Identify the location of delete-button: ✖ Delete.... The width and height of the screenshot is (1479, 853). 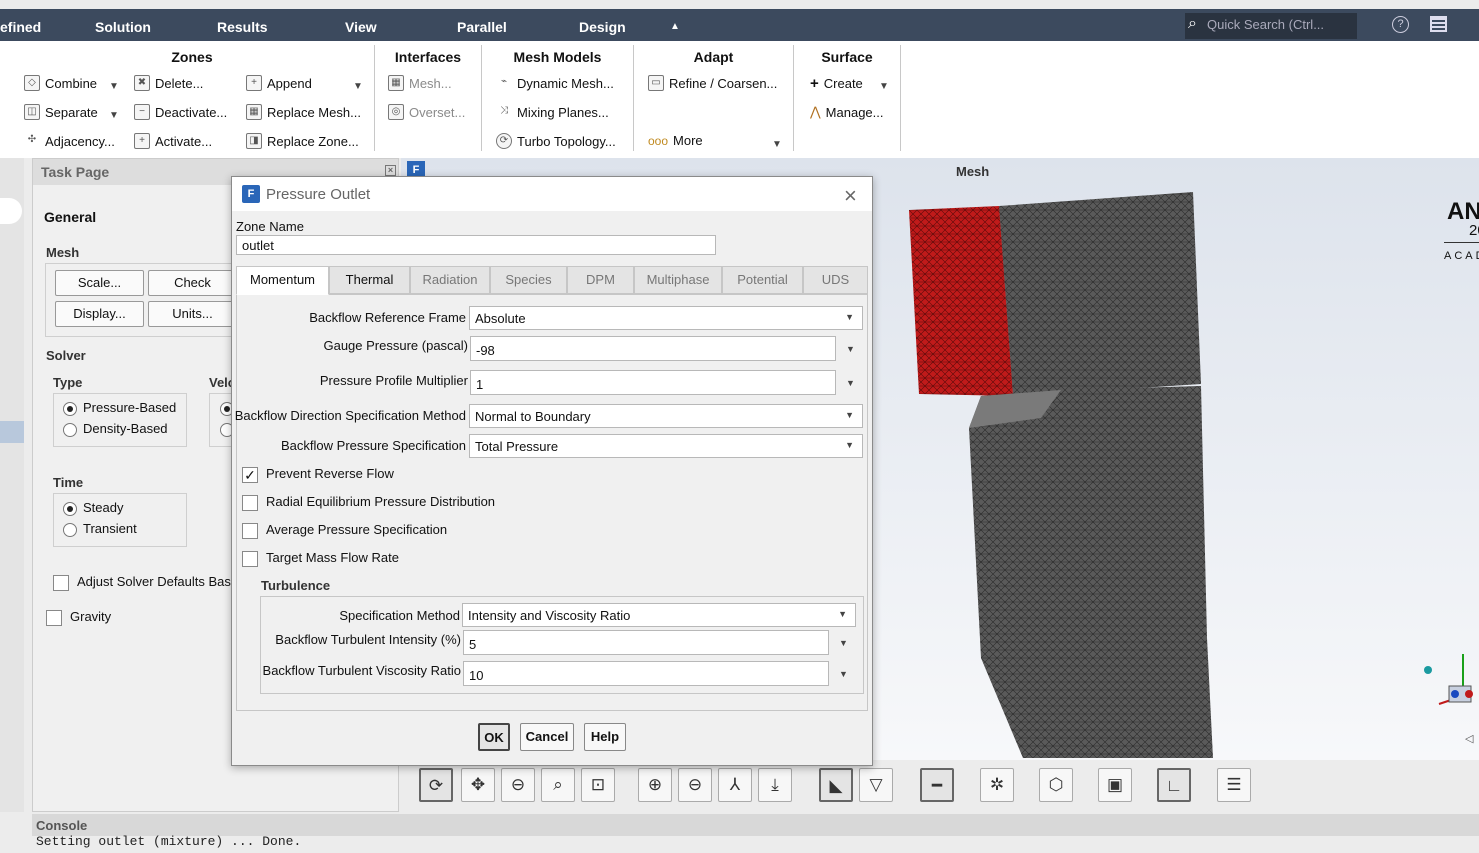
(168, 83).